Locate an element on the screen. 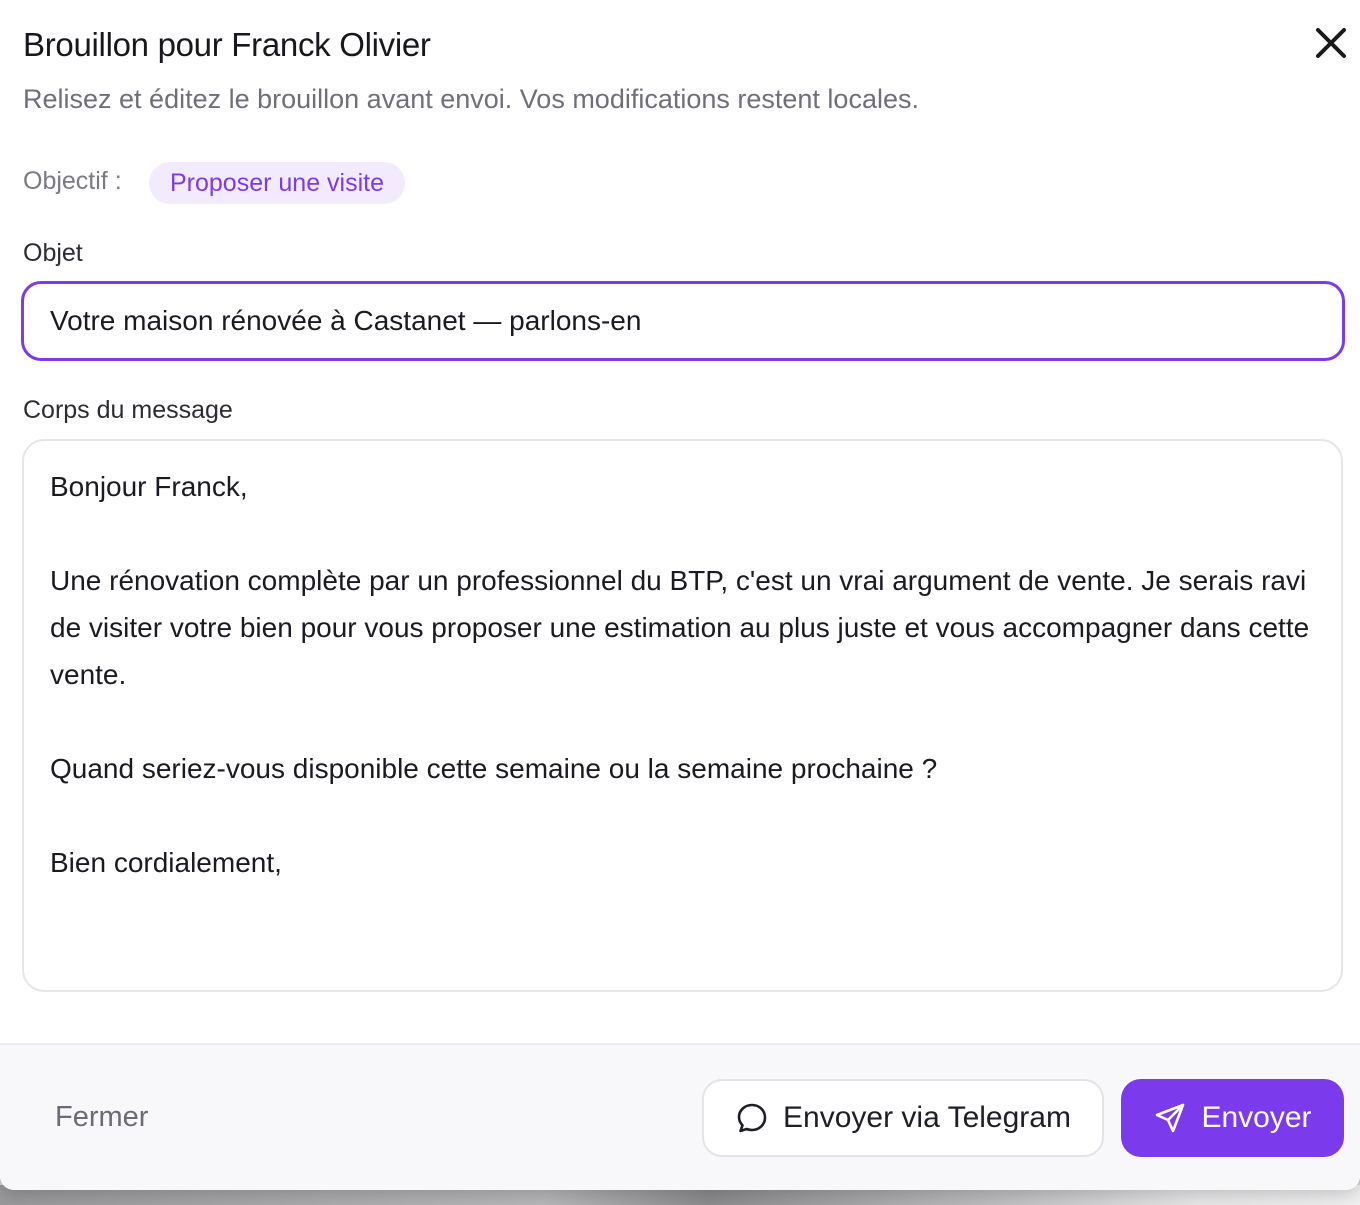  message-label: Corps du message is located at coordinates (128, 410).